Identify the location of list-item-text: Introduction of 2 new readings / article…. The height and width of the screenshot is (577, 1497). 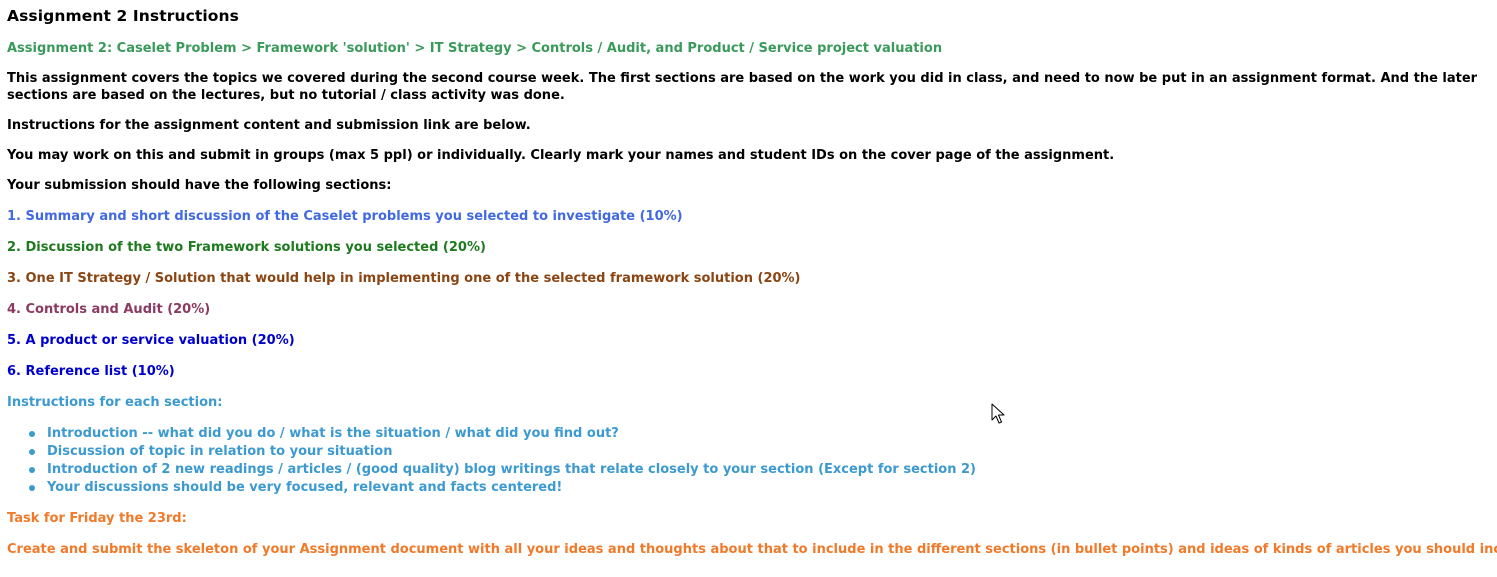
(511, 469).